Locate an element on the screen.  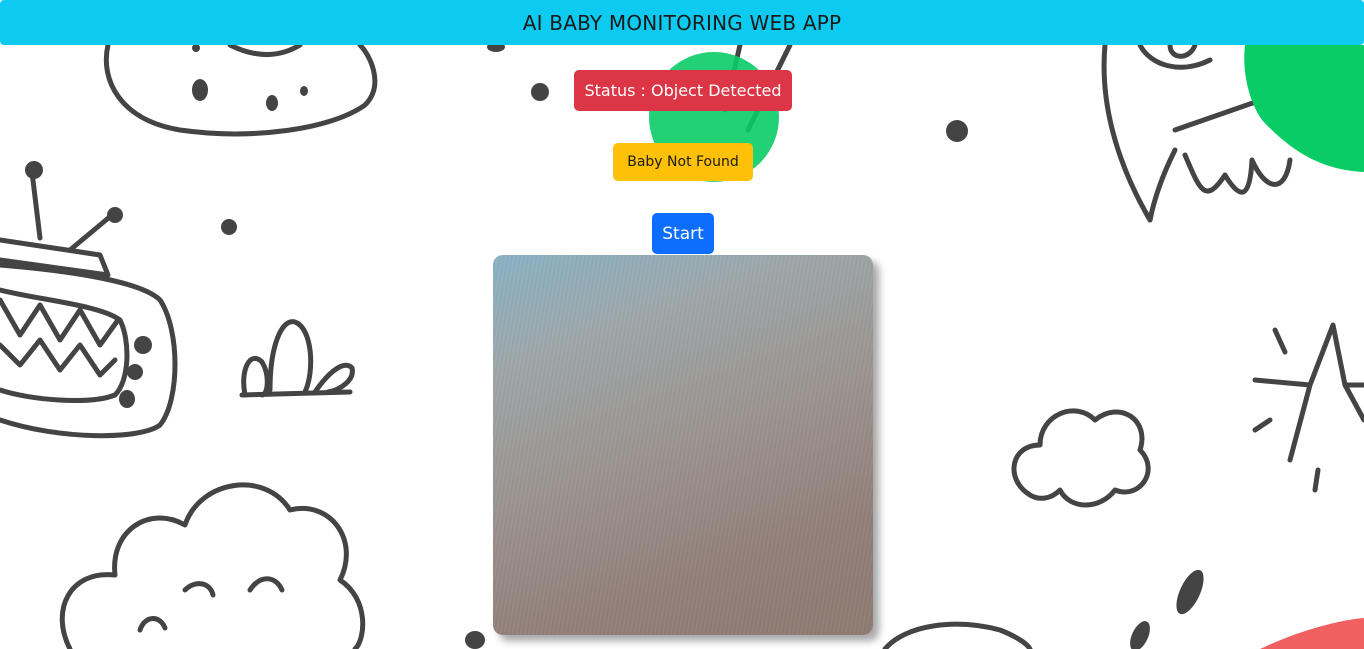
status-button: Status : Object Detected is located at coordinates (683, 90).